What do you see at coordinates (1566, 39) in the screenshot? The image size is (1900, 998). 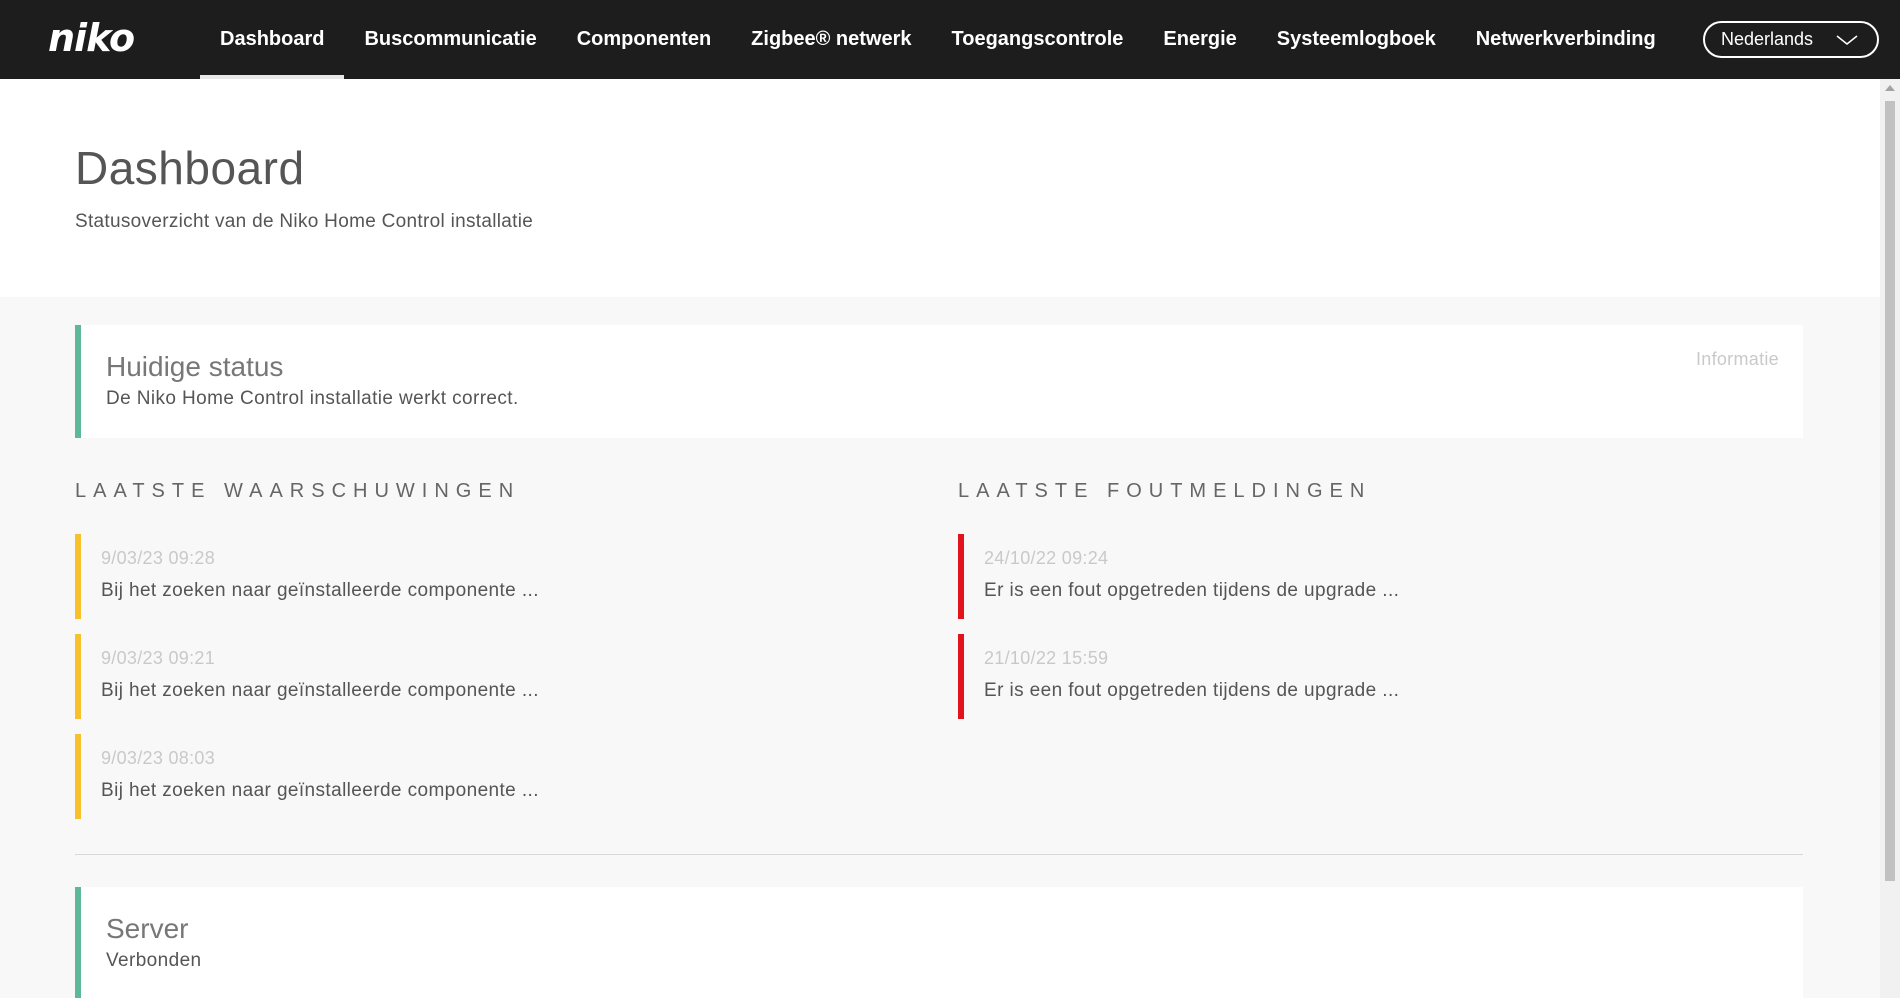 I see `nav-tab-netwerkverbinding: Netwerkverbinding` at bounding box center [1566, 39].